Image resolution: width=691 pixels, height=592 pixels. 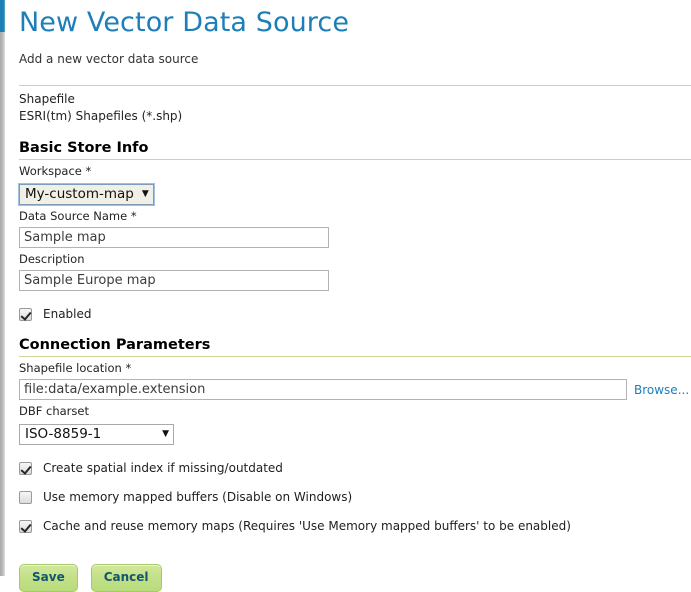 I want to click on workspace-label: Workspace *, so click(x=55, y=171).